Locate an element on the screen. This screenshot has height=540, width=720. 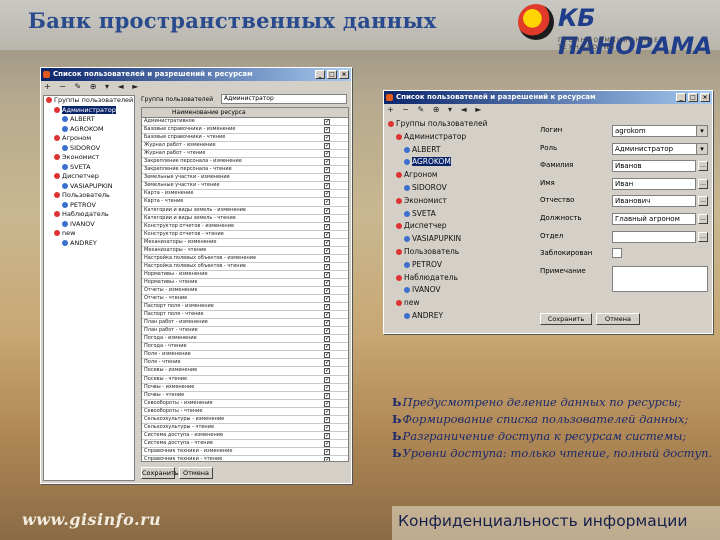
tree-node: Агроном is located at coordinates (459, 175).